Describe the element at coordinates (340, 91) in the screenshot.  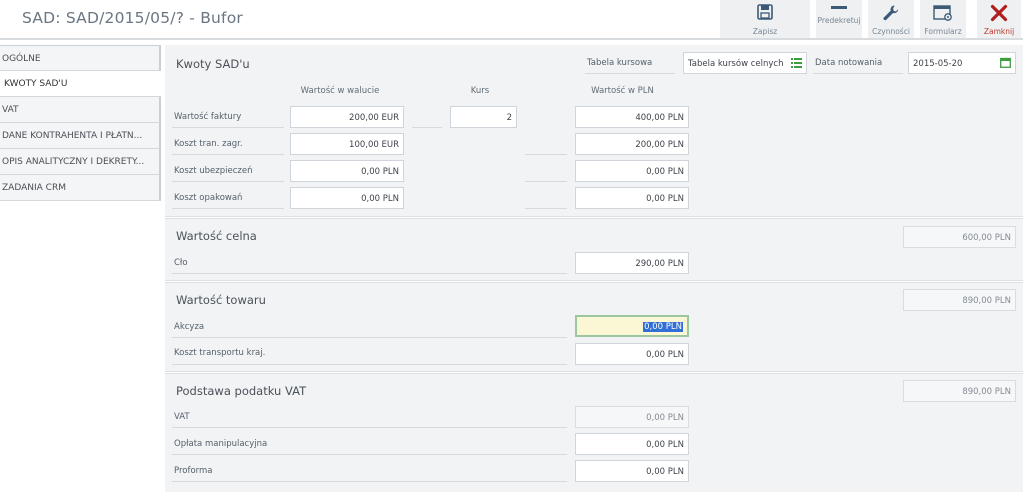
I see `column-header-currency-value: Wartość w walucie` at that location.